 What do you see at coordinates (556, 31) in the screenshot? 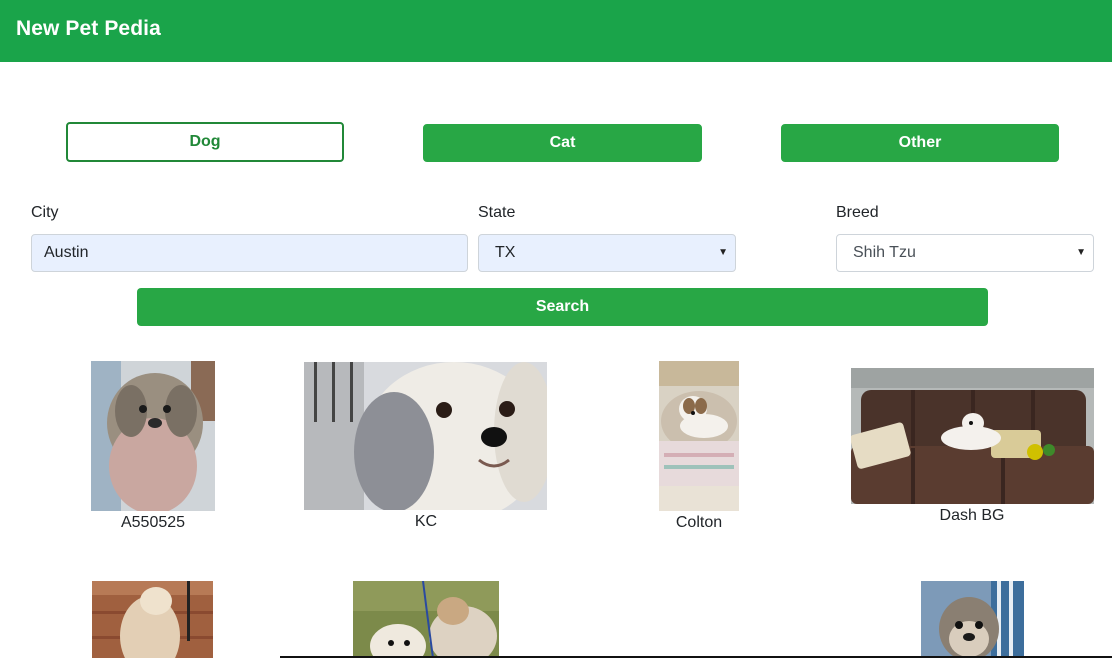
I see `navbar: New Pet Pedia` at bounding box center [556, 31].